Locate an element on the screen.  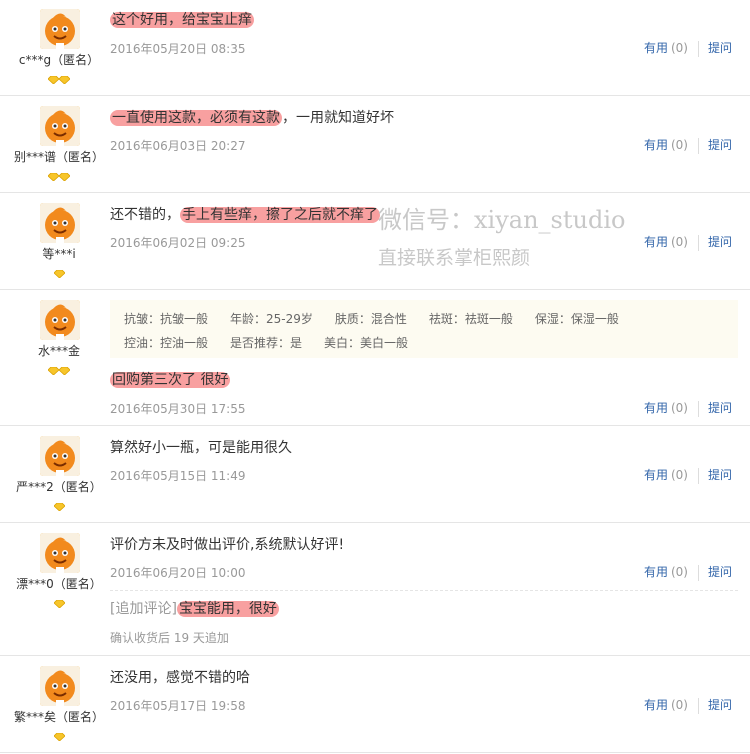
username: c***g（匿名） is located at coordinates (59, 60).